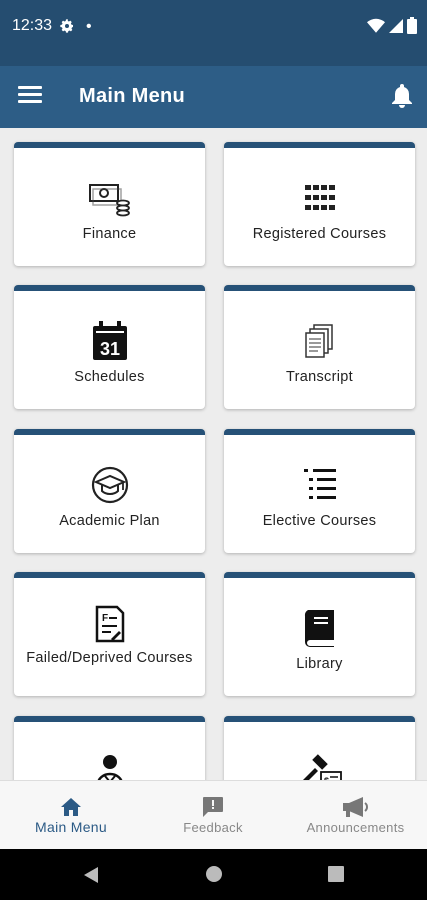 The width and height of the screenshot is (427, 900). What do you see at coordinates (109, 767) in the screenshot?
I see `person-icon` at bounding box center [109, 767].